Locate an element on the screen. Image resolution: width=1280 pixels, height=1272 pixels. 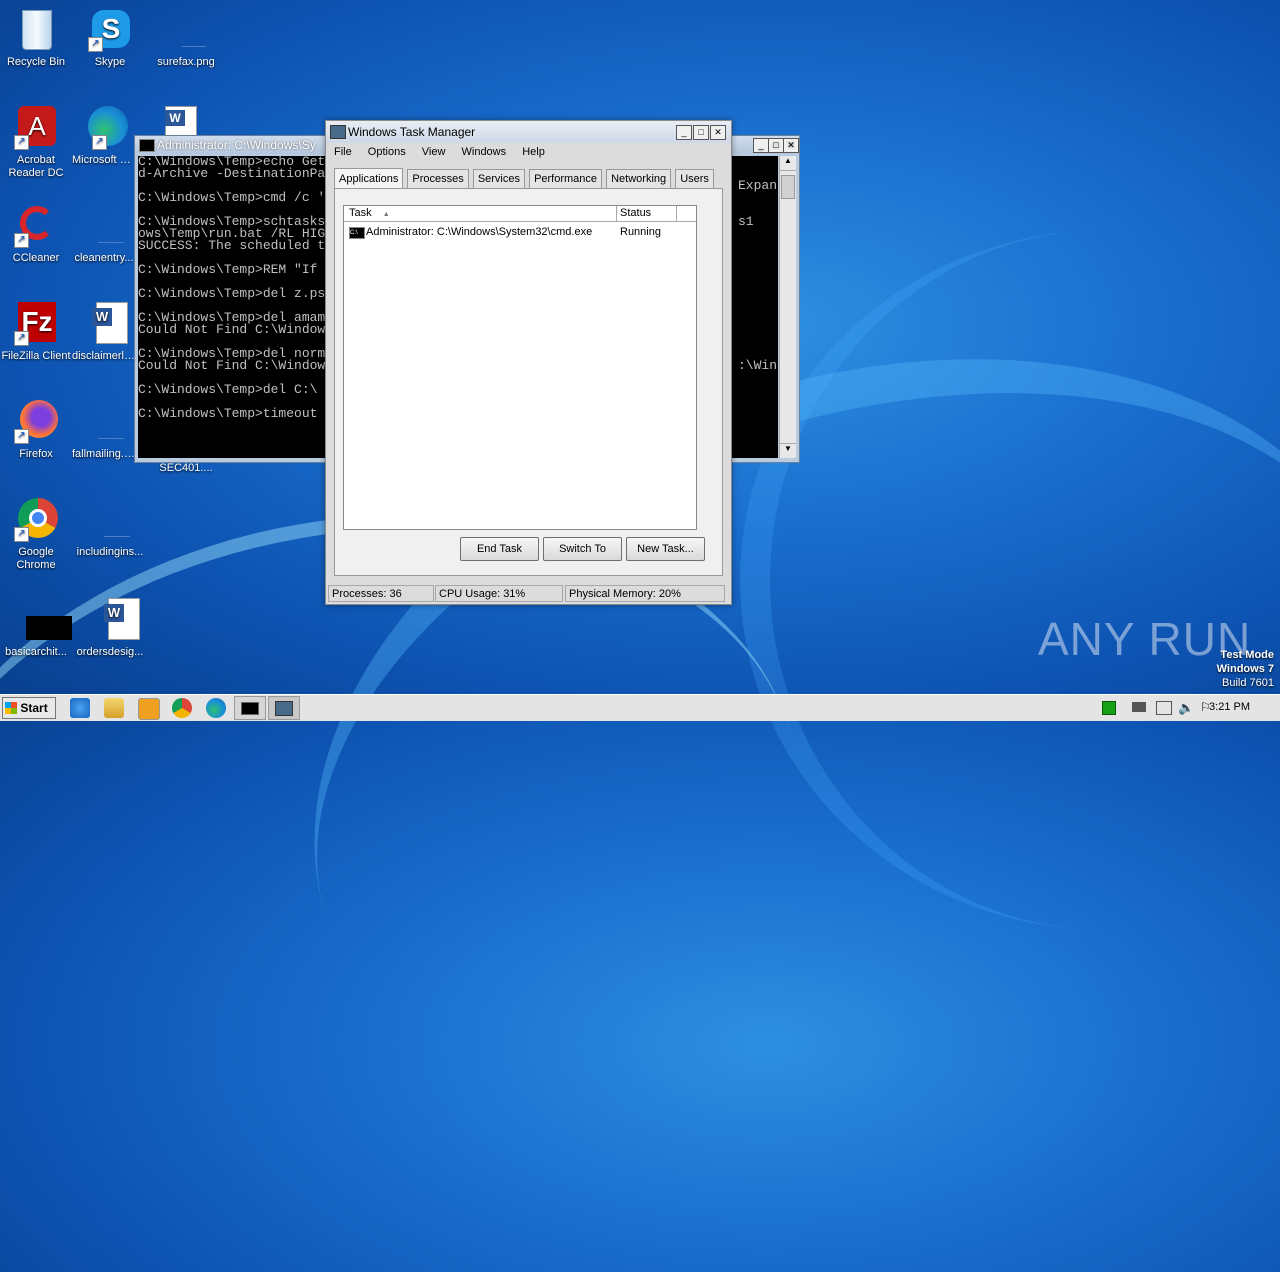
image-file-icon is located at coordinates (186, 30).